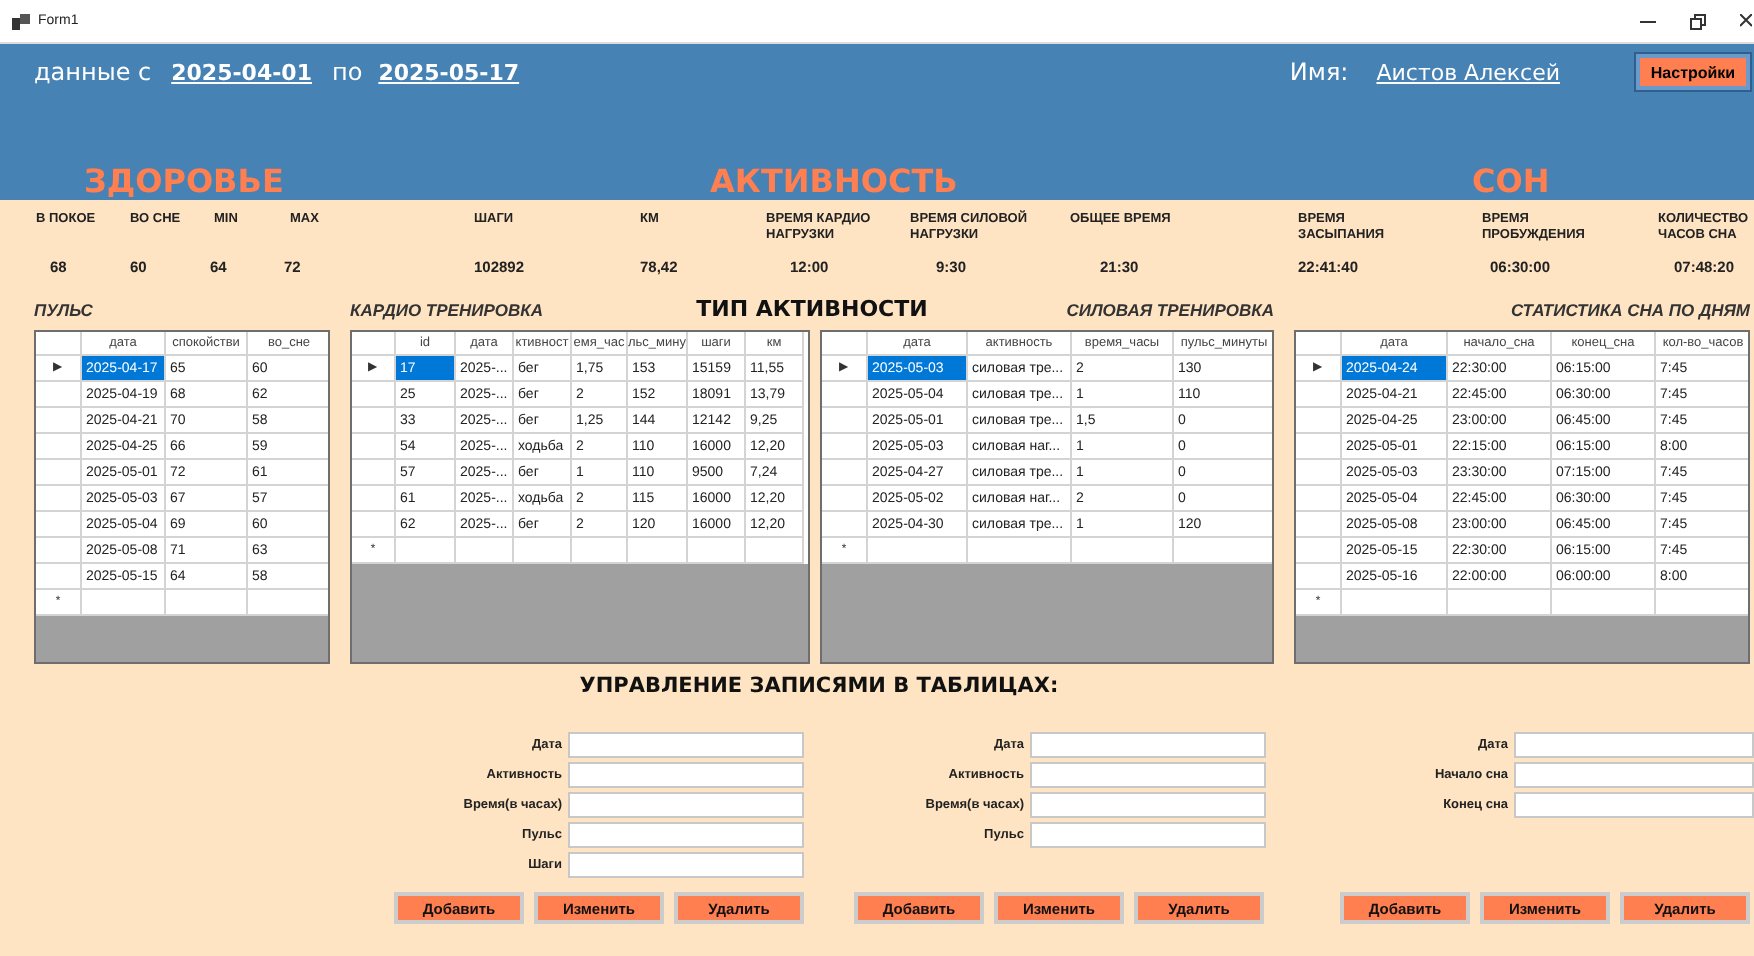  I want to click on section-heading: ЗДОРОВЬЕ, so click(185, 181).